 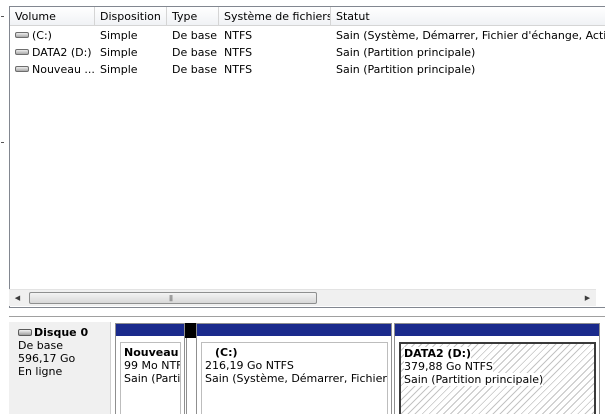 I want to click on disk-info-panel: Disque 0 De base 596,17 Go En ligne, so click(x=60, y=368).